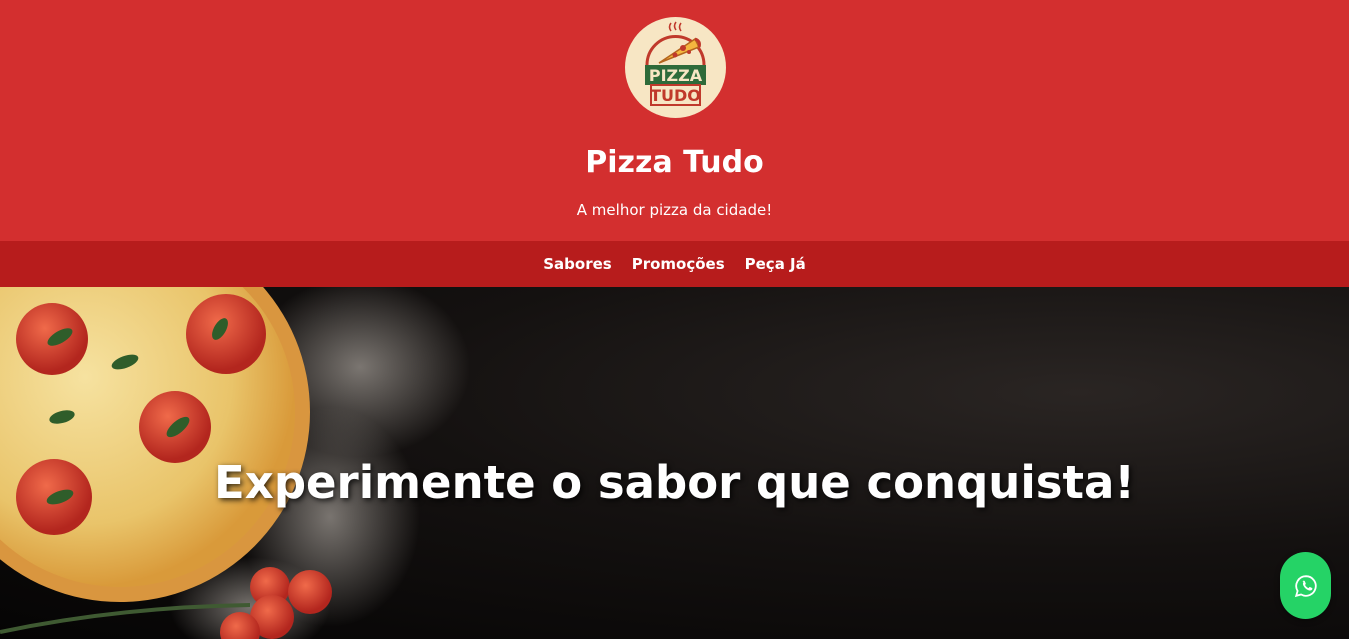  I want to click on nav-link-promocoes: Promoções, so click(678, 264).